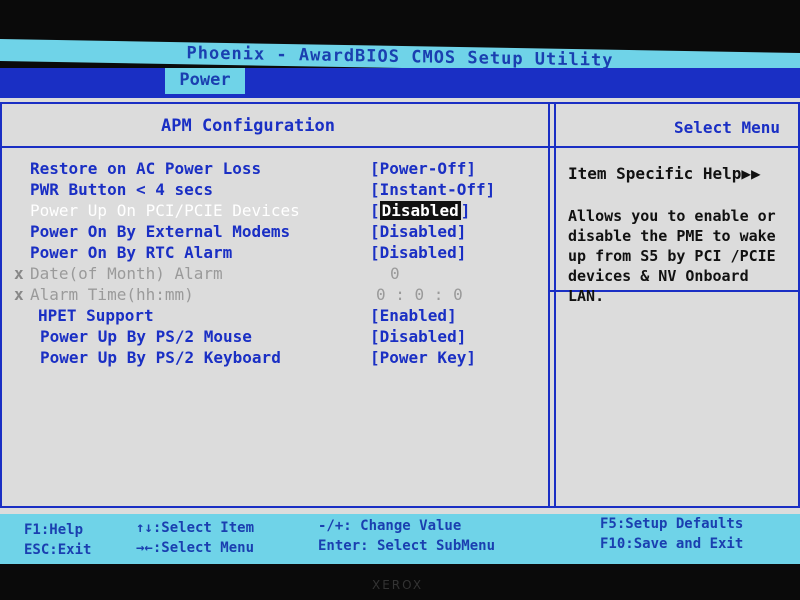 The image size is (800, 600). I want to click on setting-value: 0, so click(395, 273).